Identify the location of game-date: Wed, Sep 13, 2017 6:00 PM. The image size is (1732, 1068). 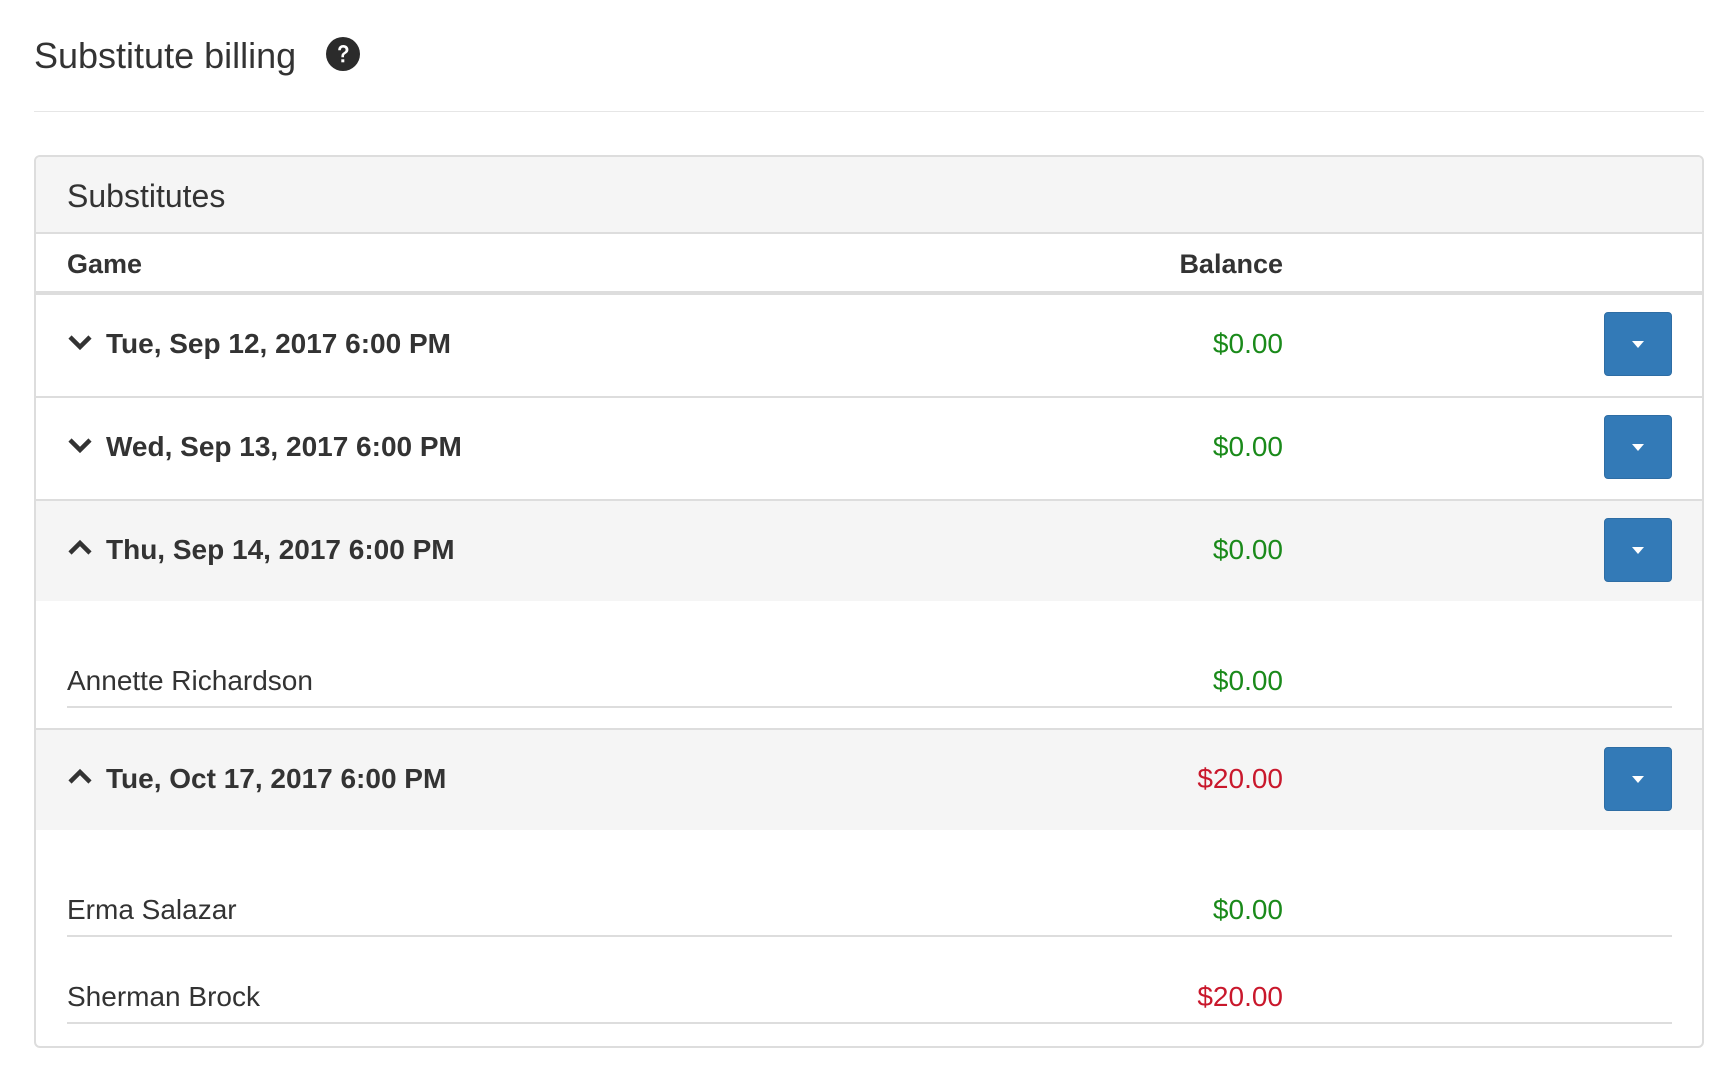
(284, 447).